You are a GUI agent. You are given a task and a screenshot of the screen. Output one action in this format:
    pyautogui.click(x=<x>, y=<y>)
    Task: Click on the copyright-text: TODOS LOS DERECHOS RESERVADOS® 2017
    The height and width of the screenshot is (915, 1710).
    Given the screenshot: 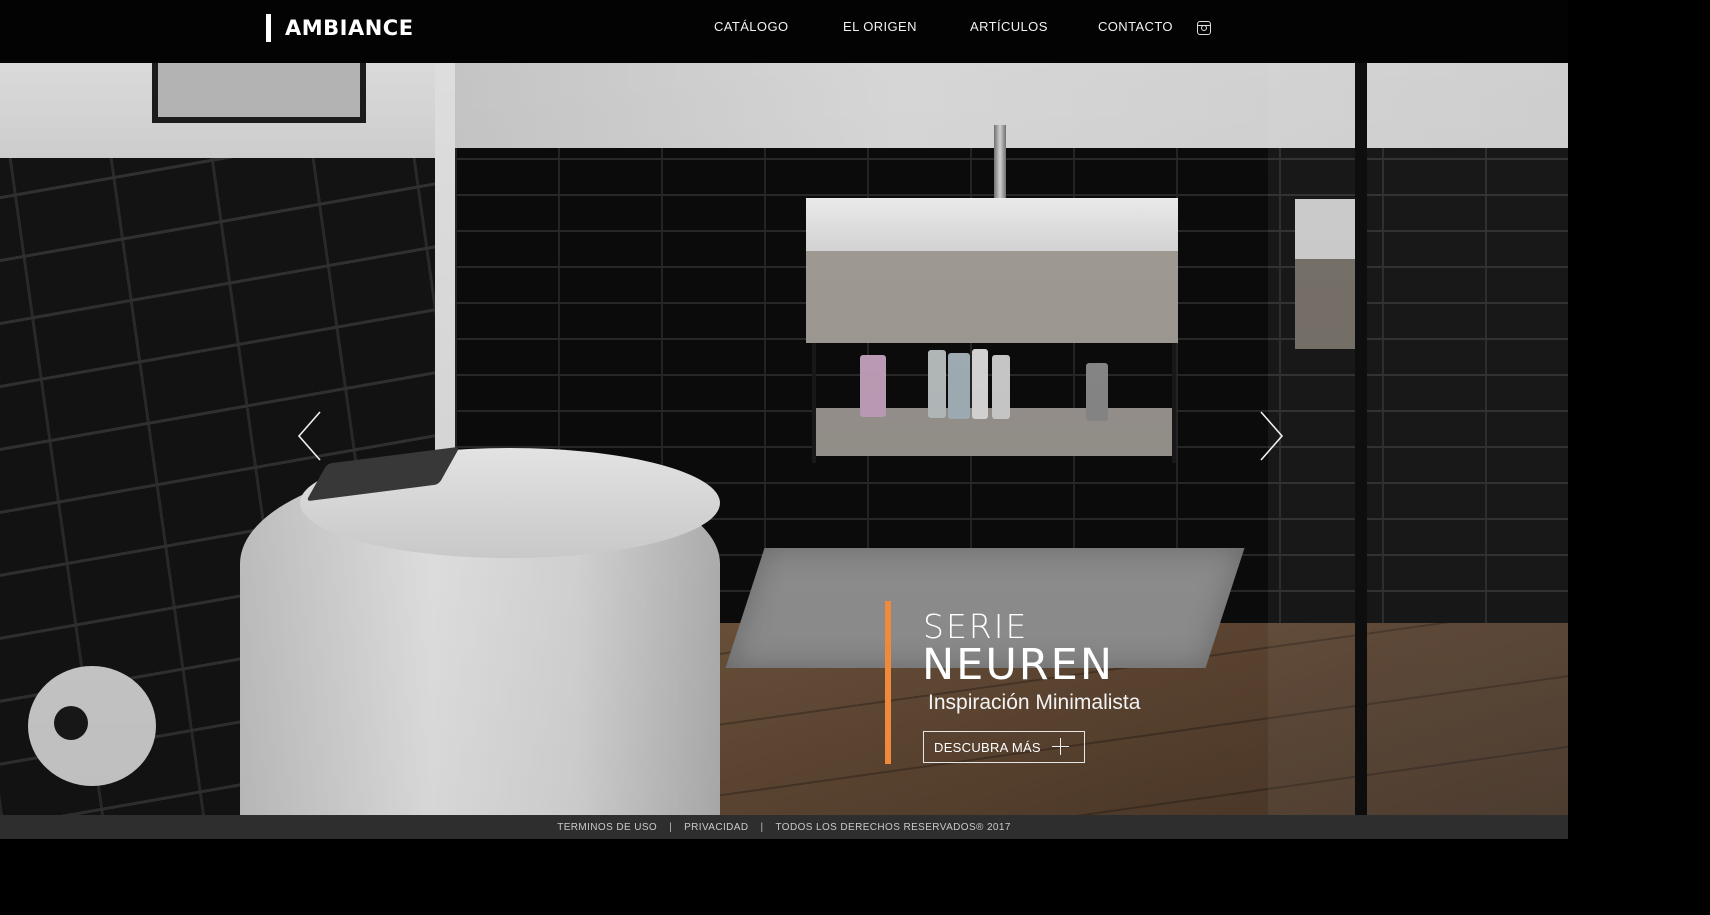 What is the action you would take?
    pyautogui.click(x=893, y=827)
    